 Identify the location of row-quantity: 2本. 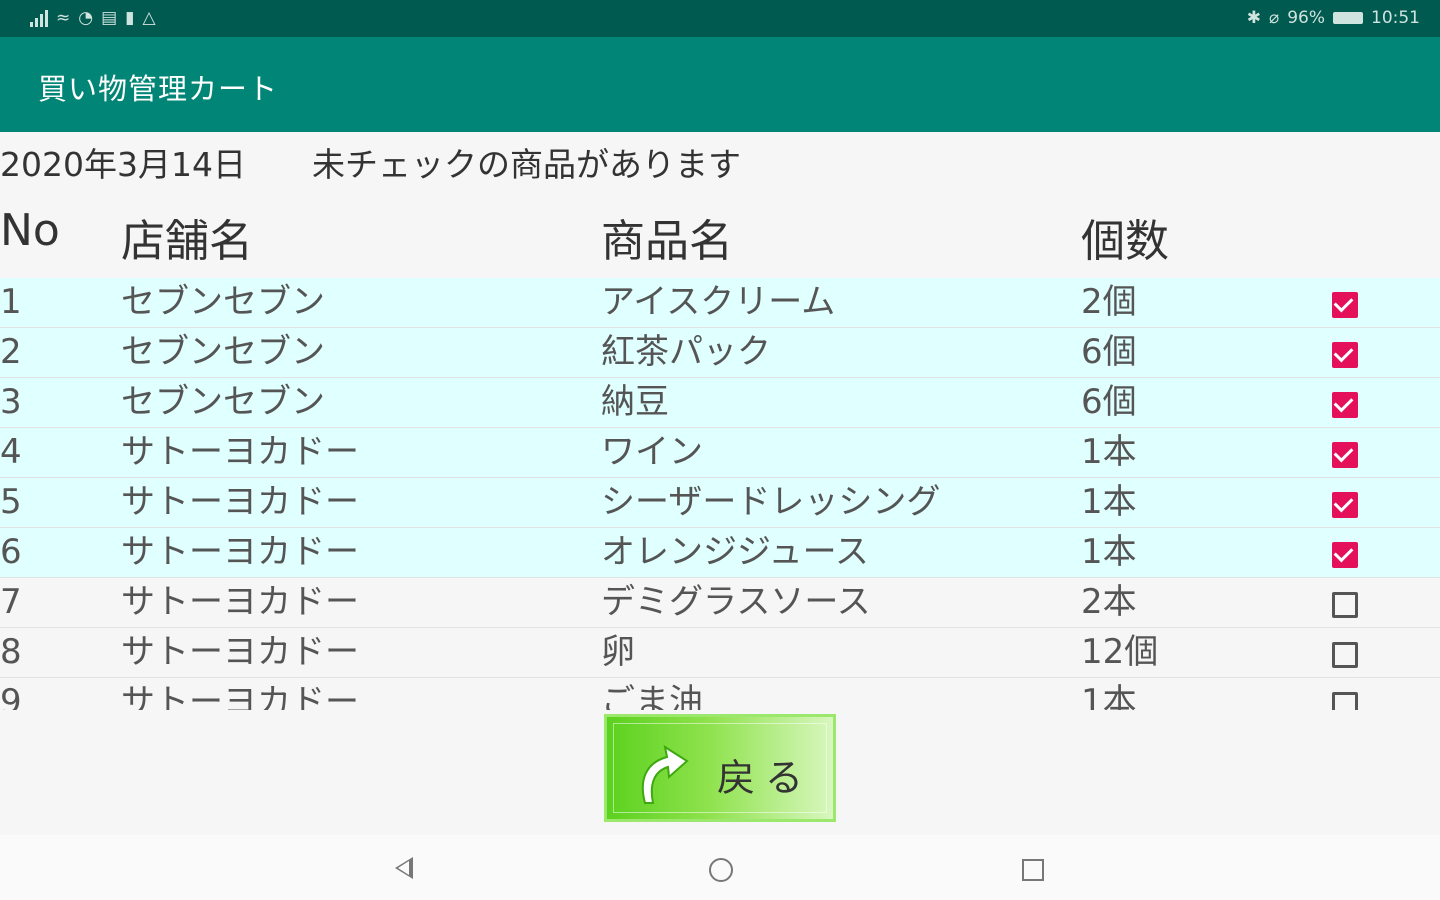
(1109, 602).